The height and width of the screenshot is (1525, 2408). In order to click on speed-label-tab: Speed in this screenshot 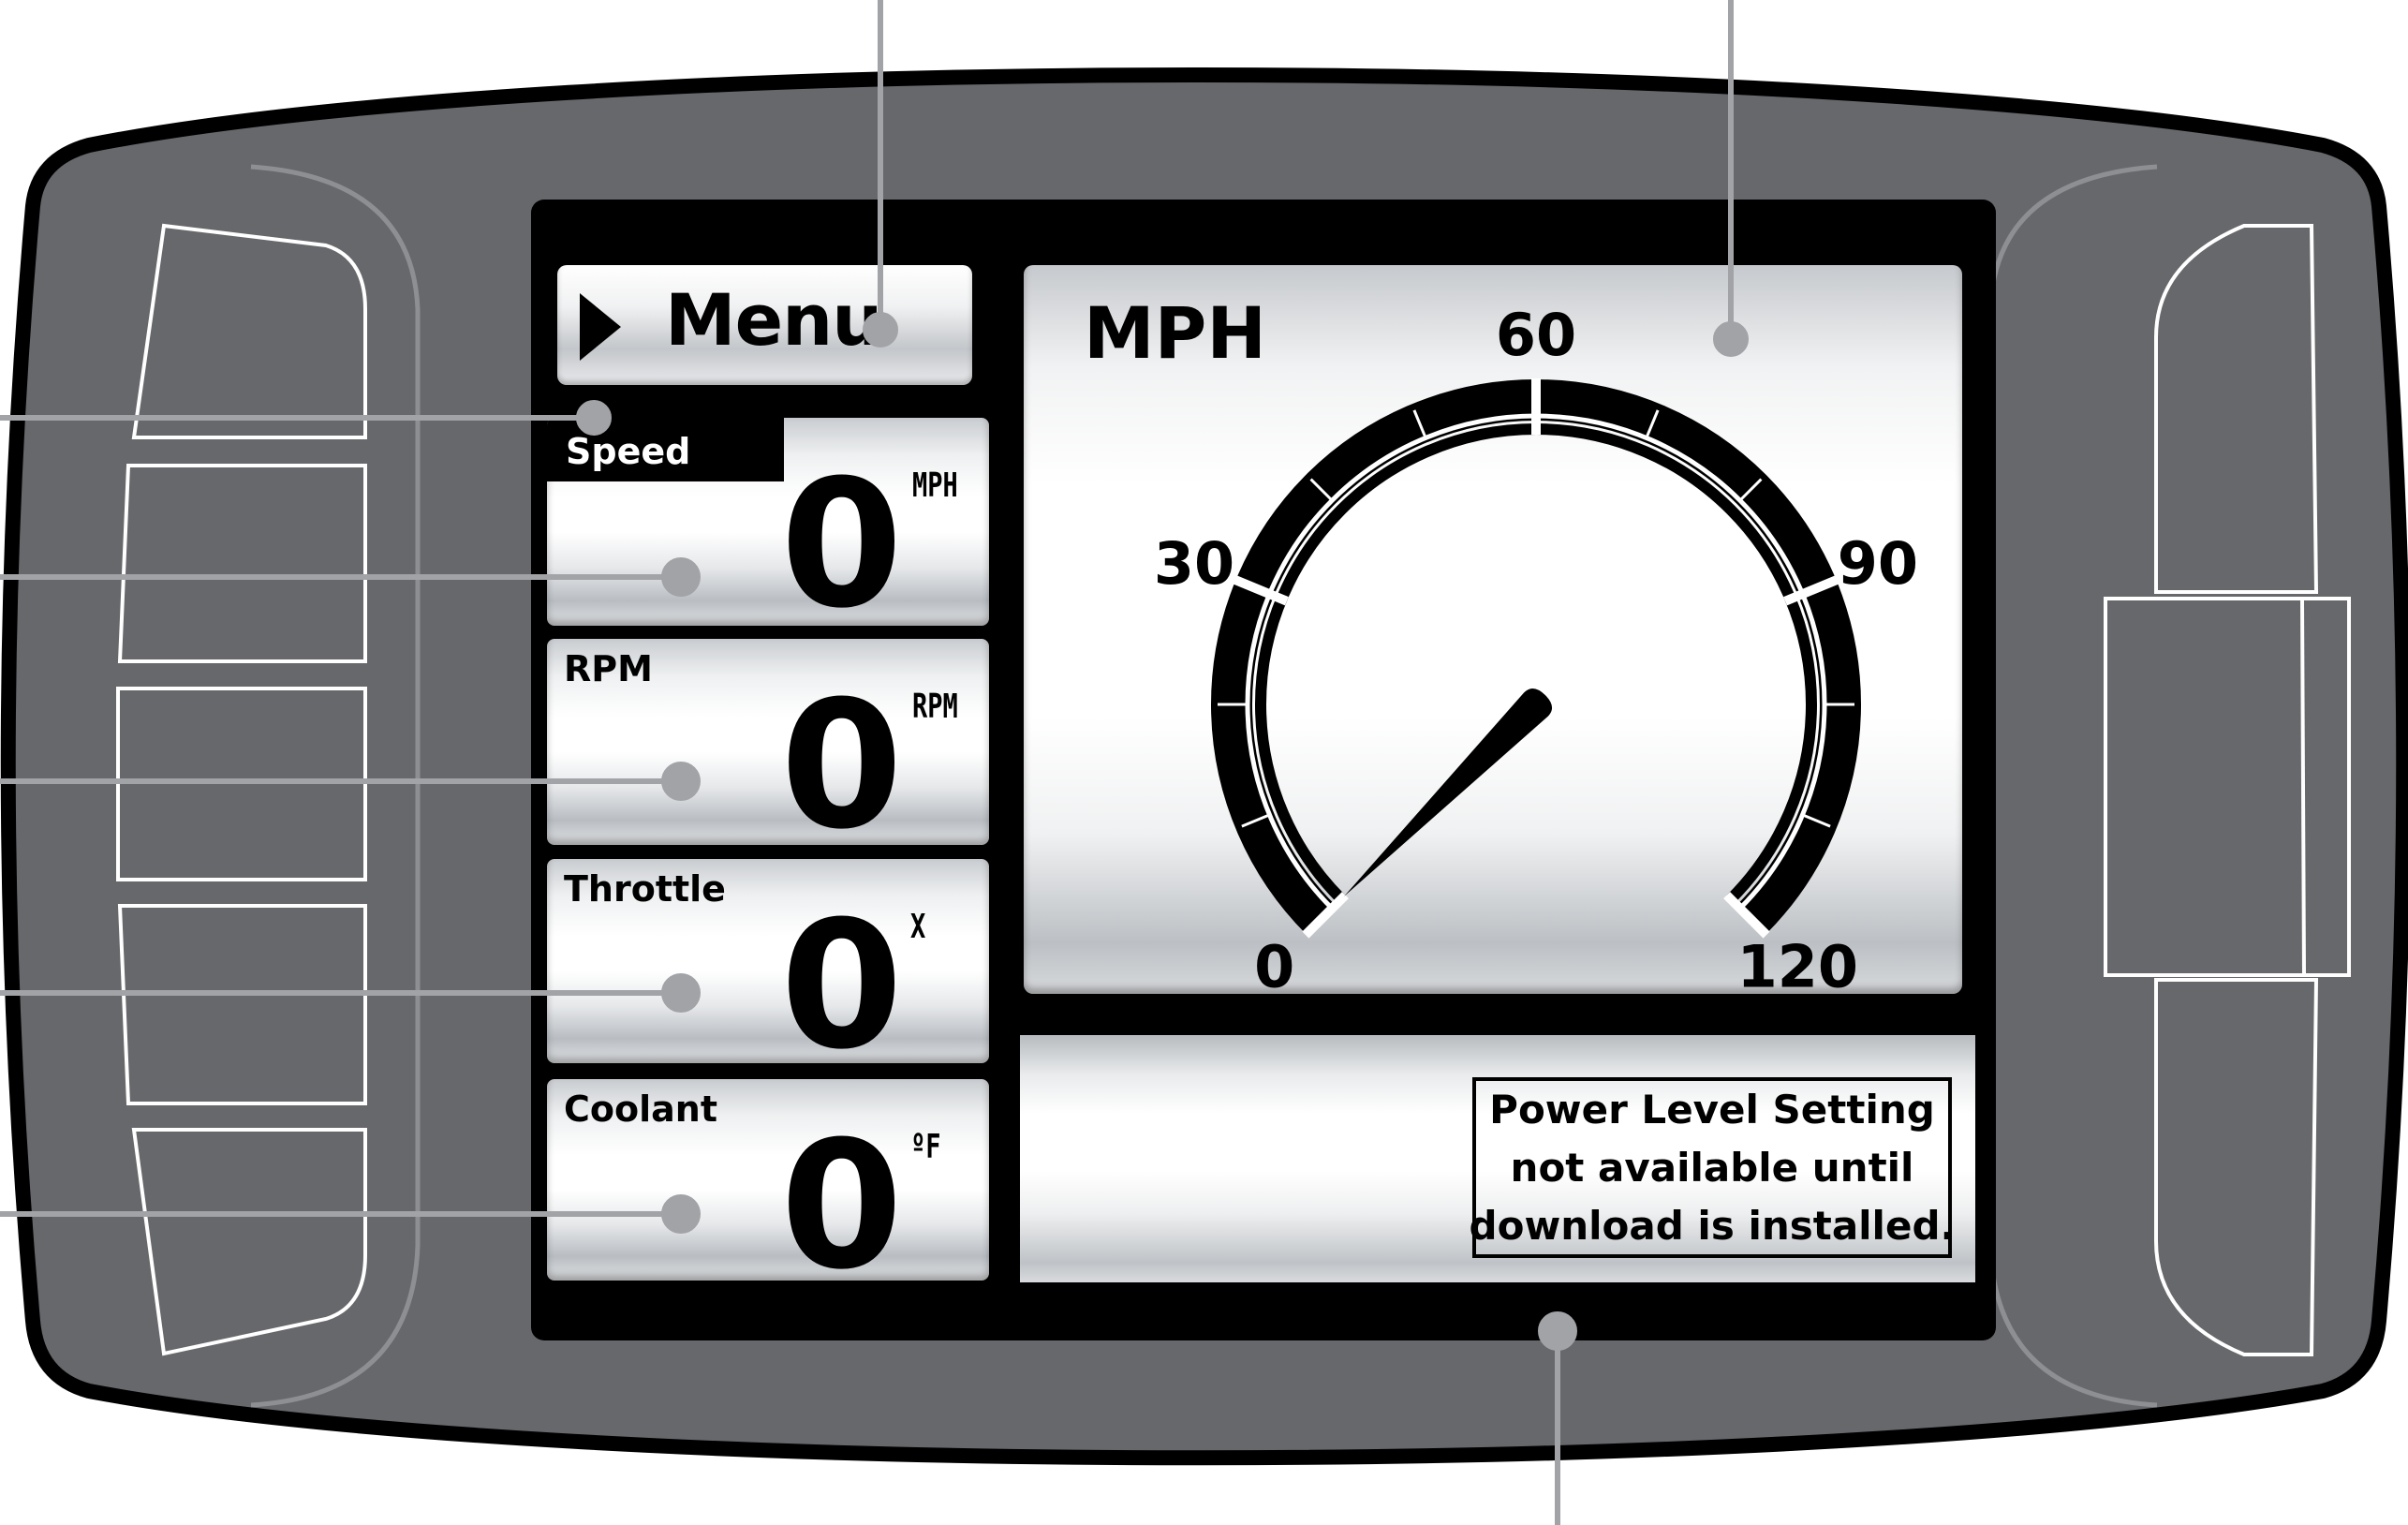, I will do `click(665, 450)`.